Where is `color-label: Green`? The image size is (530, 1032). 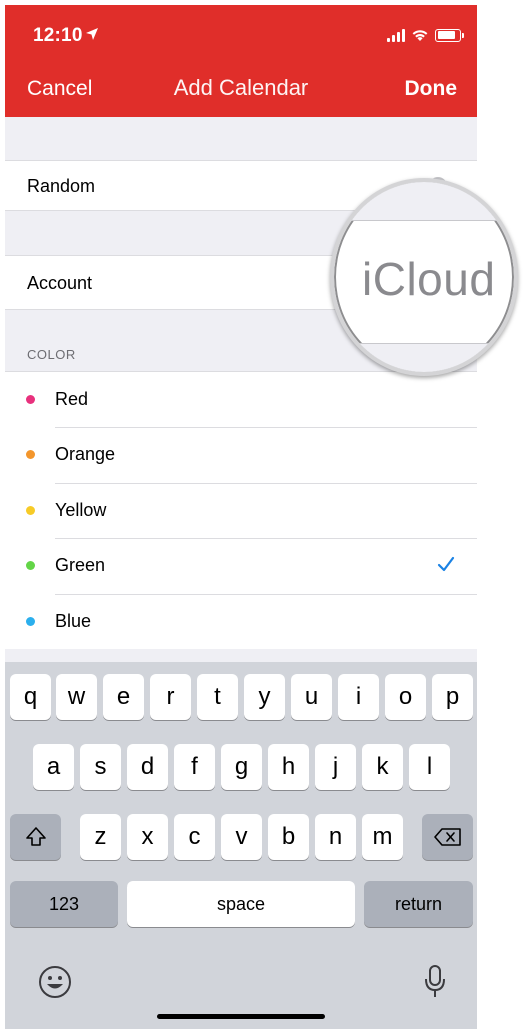 color-label: Green is located at coordinates (80, 565).